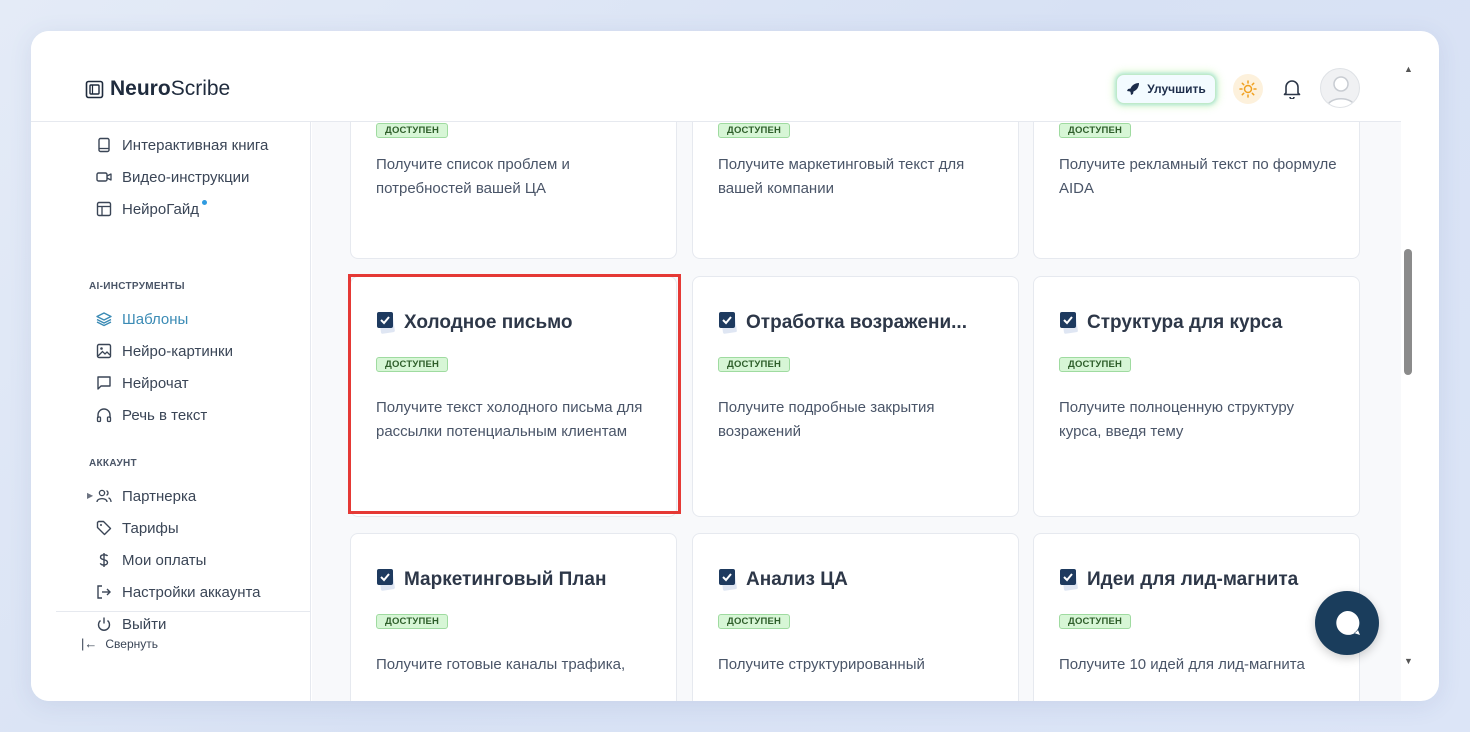  I want to click on card-title-text: Анализ ЦА, so click(797, 579).